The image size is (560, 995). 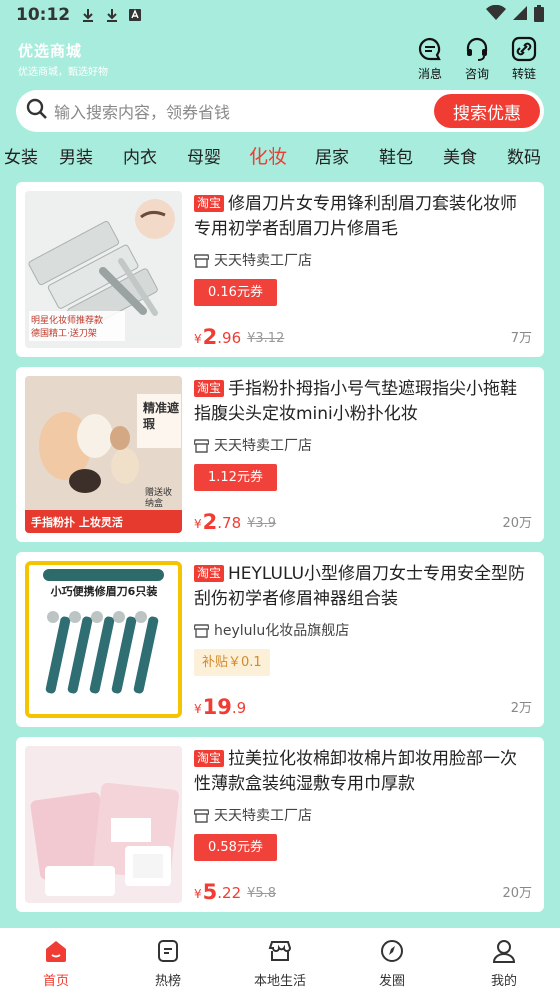 I want to click on tab-moments: 发圈, so click(x=392, y=961).